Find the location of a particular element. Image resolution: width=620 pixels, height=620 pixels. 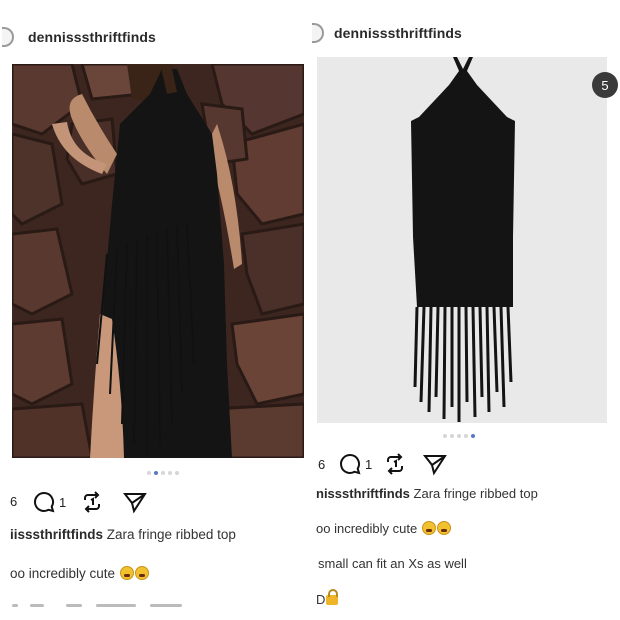

caption: iisssthriftfinds Zara fringe ribbed top is located at coordinates (123, 534).